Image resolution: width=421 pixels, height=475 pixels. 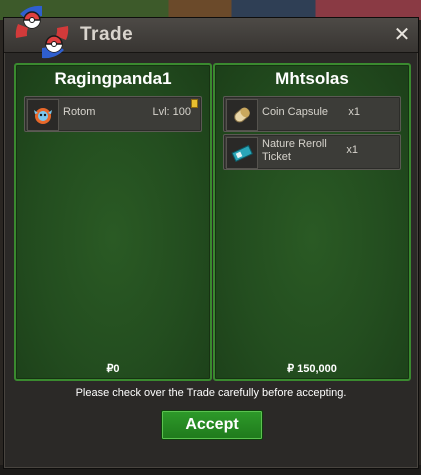 What do you see at coordinates (113, 114) in the screenshot?
I see `trade-item-rotom: Rotom Lvl: 100` at bounding box center [113, 114].